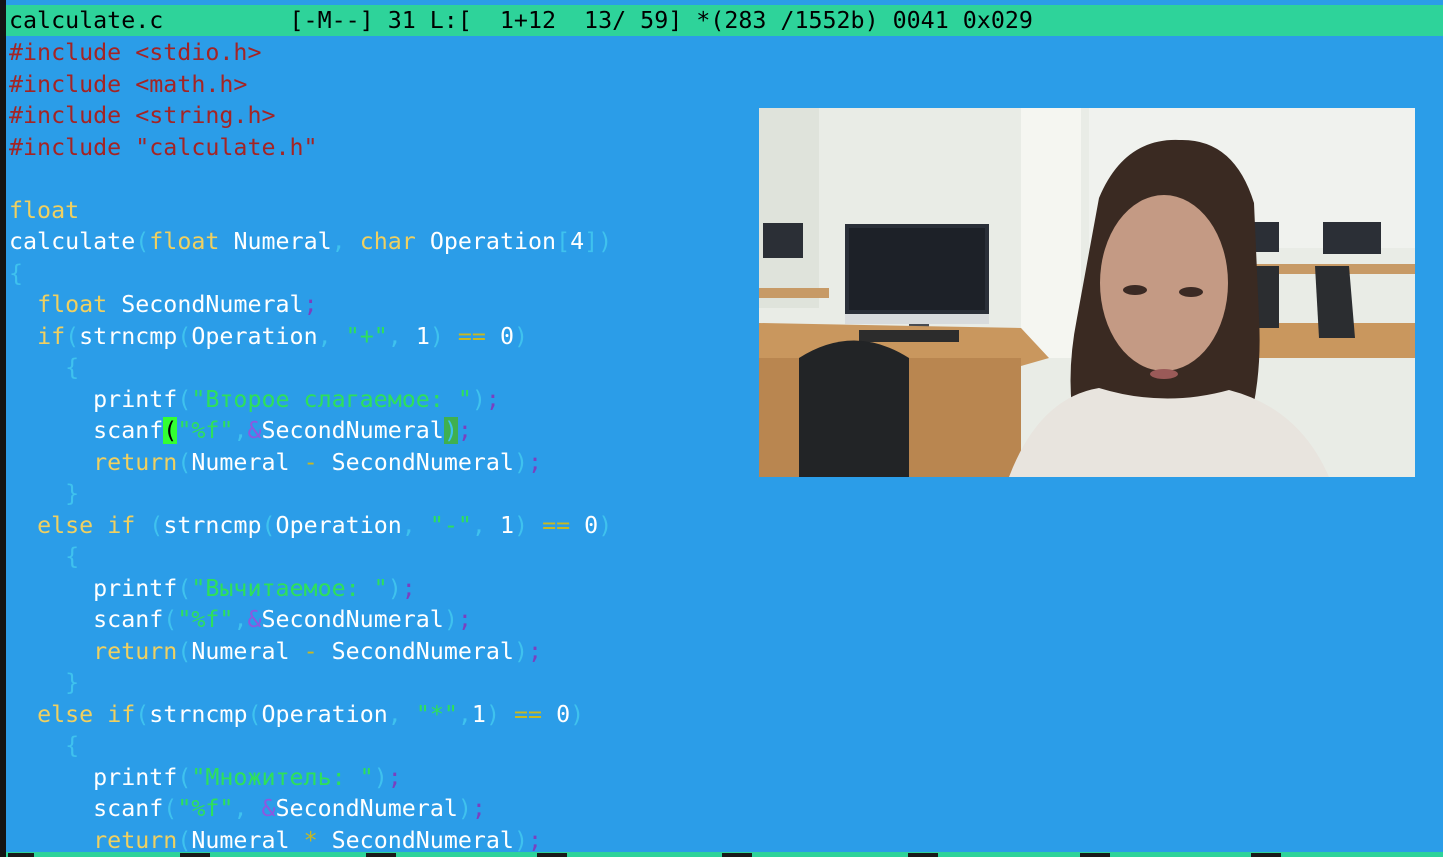 This screenshot has width=1443, height=857. I want to click on include-target: <math.h>, so click(191, 84).